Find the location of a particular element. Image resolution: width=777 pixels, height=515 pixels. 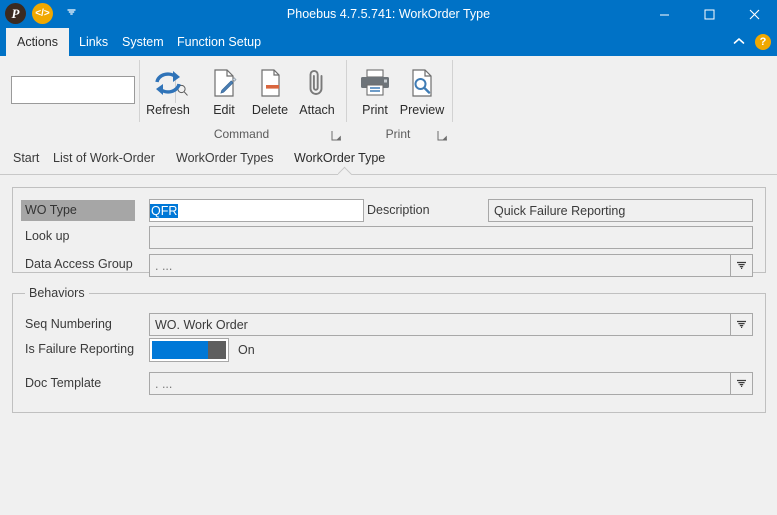

attach-label: Attach is located at coordinates (317, 110).